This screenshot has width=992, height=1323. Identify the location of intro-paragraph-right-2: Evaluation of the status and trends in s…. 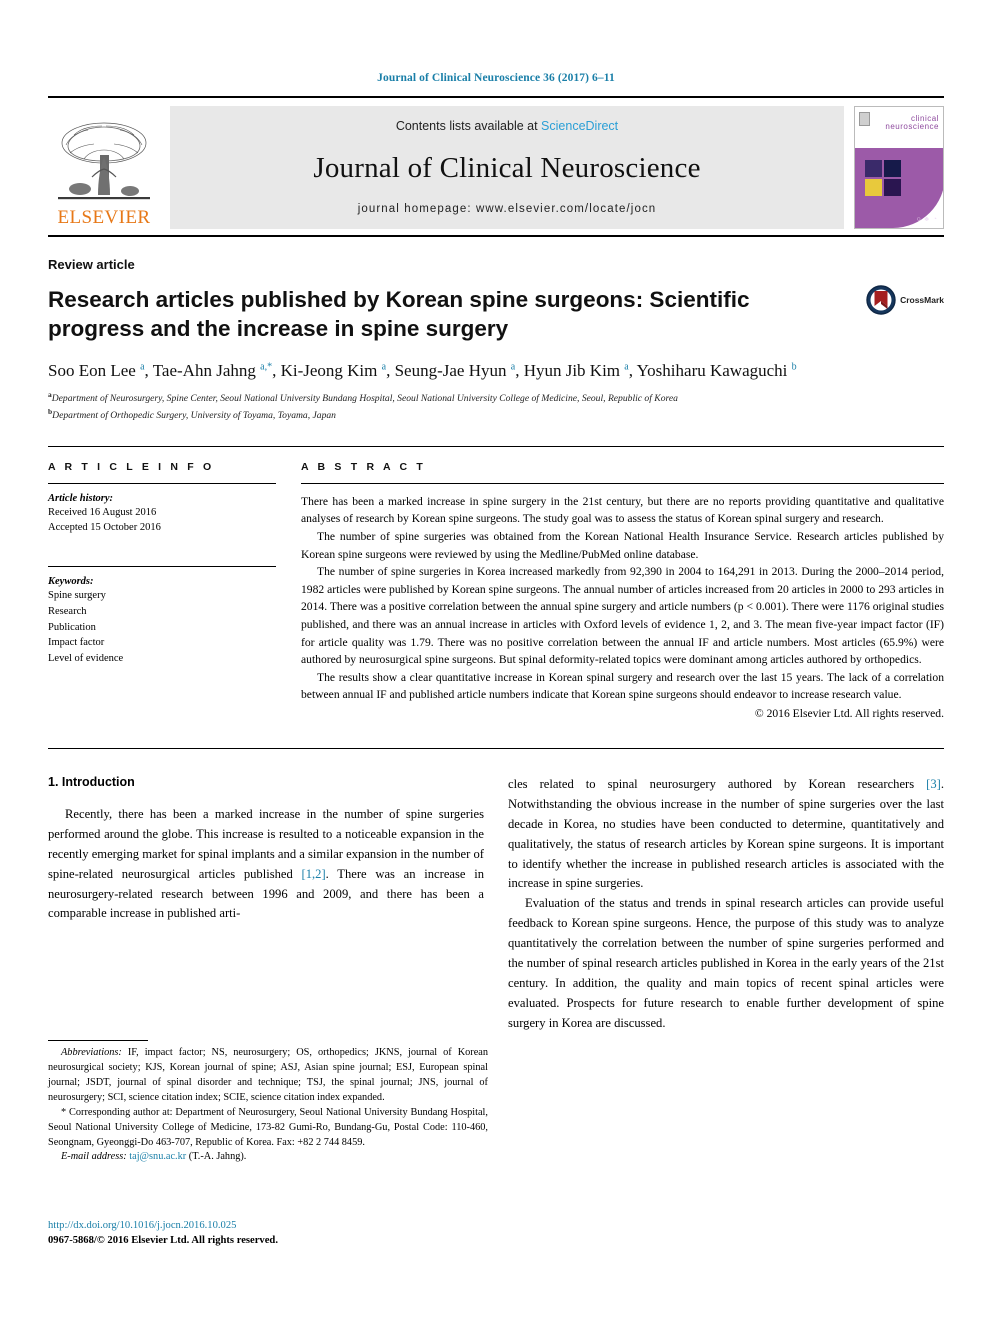
(726, 963).